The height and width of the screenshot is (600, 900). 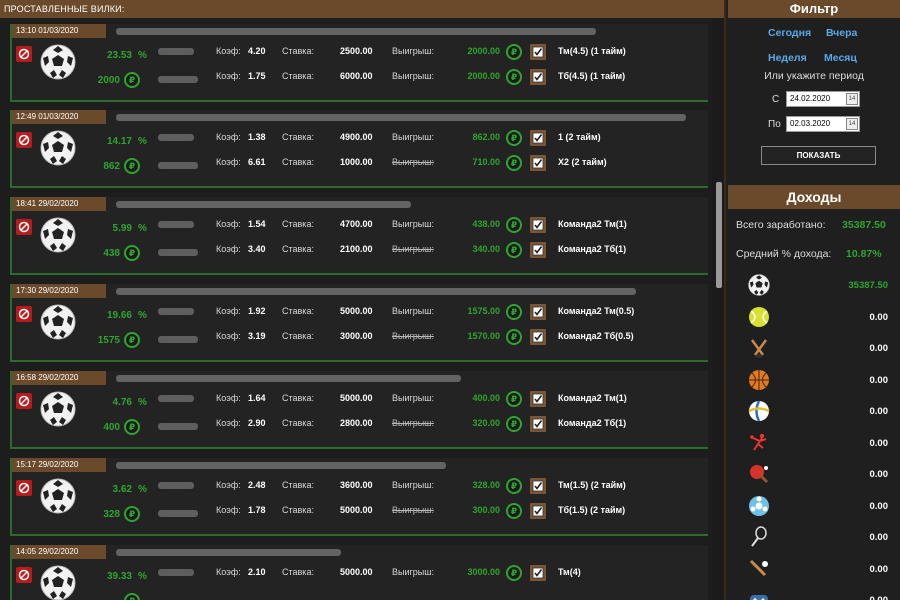 I want to click on filter-week-link: Неделя, so click(x=787, y=58).